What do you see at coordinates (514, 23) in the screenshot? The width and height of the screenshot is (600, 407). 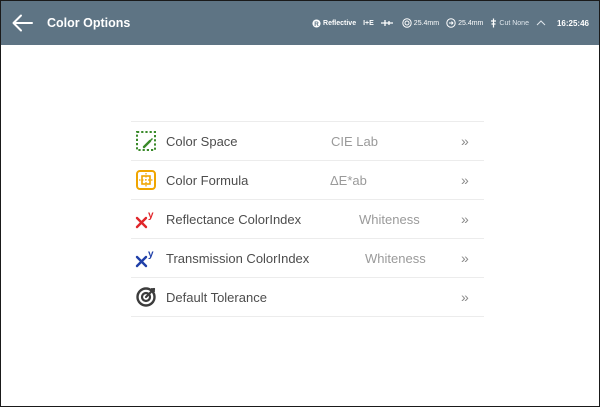 I see `cut-text: Cut None` at bounding box center [514, 23].